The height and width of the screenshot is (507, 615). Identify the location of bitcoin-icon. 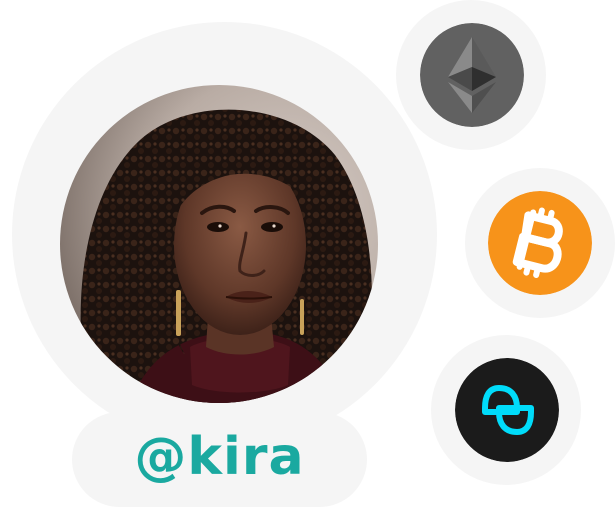
(540, 243).